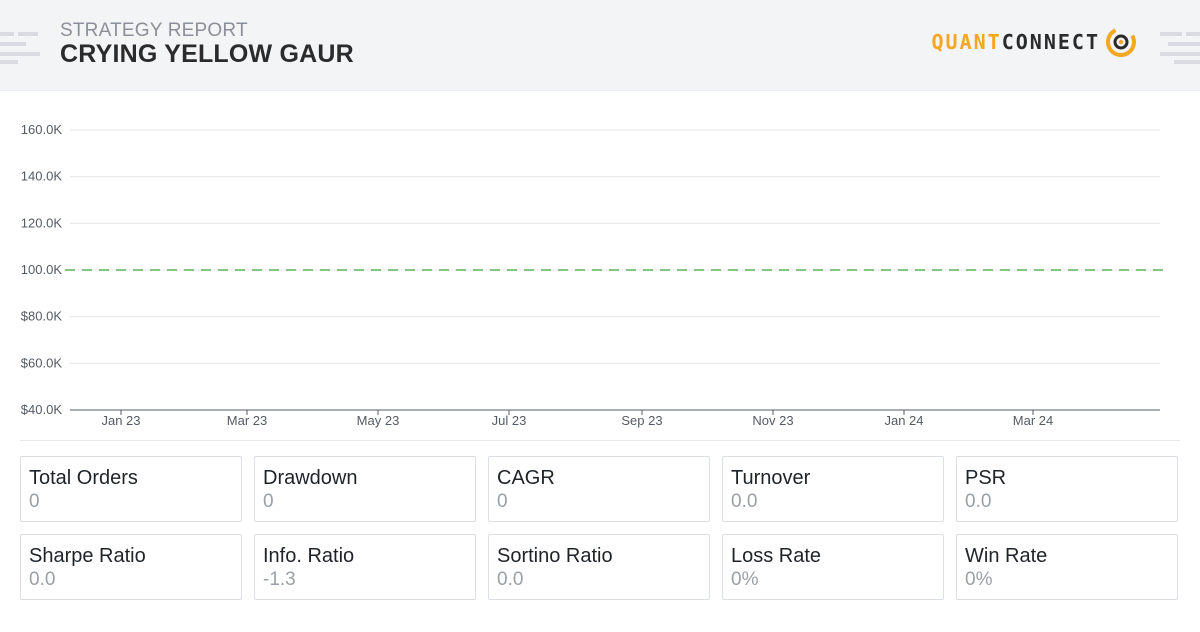 The image size is (1200, 632). Describe the element at coordinates (42, 176) in the screenshot. I see `y-tick-label: 140.0K` at that location.